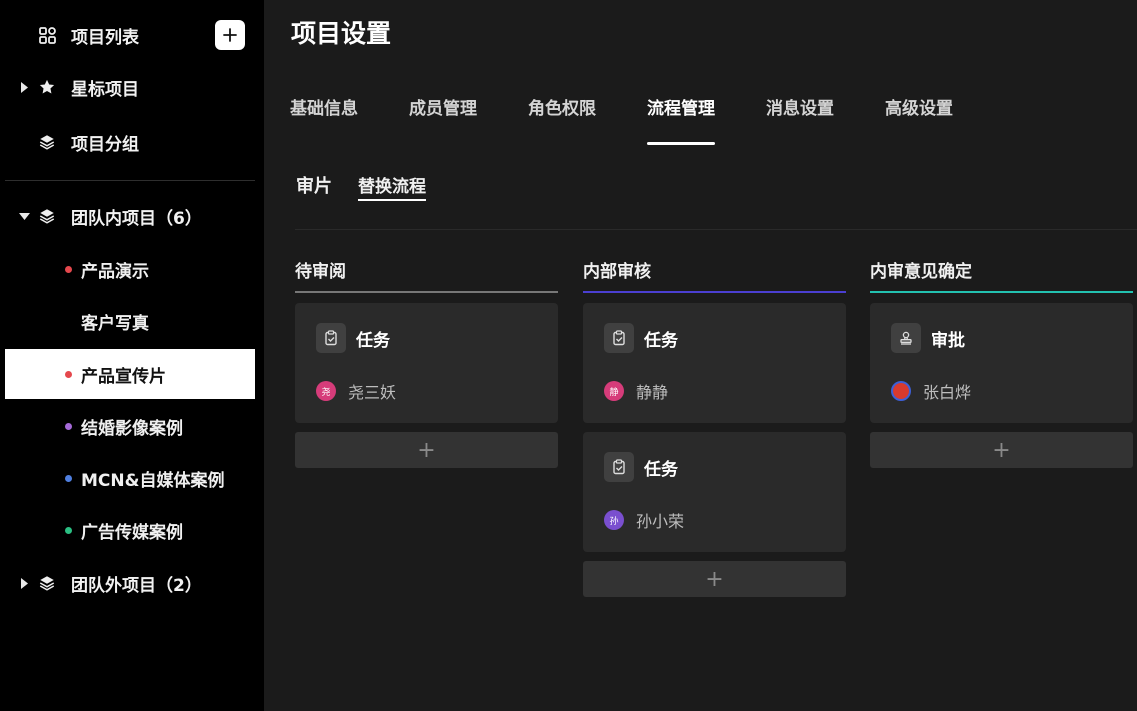  I want to click on avatar: 静, so click(614, 391).